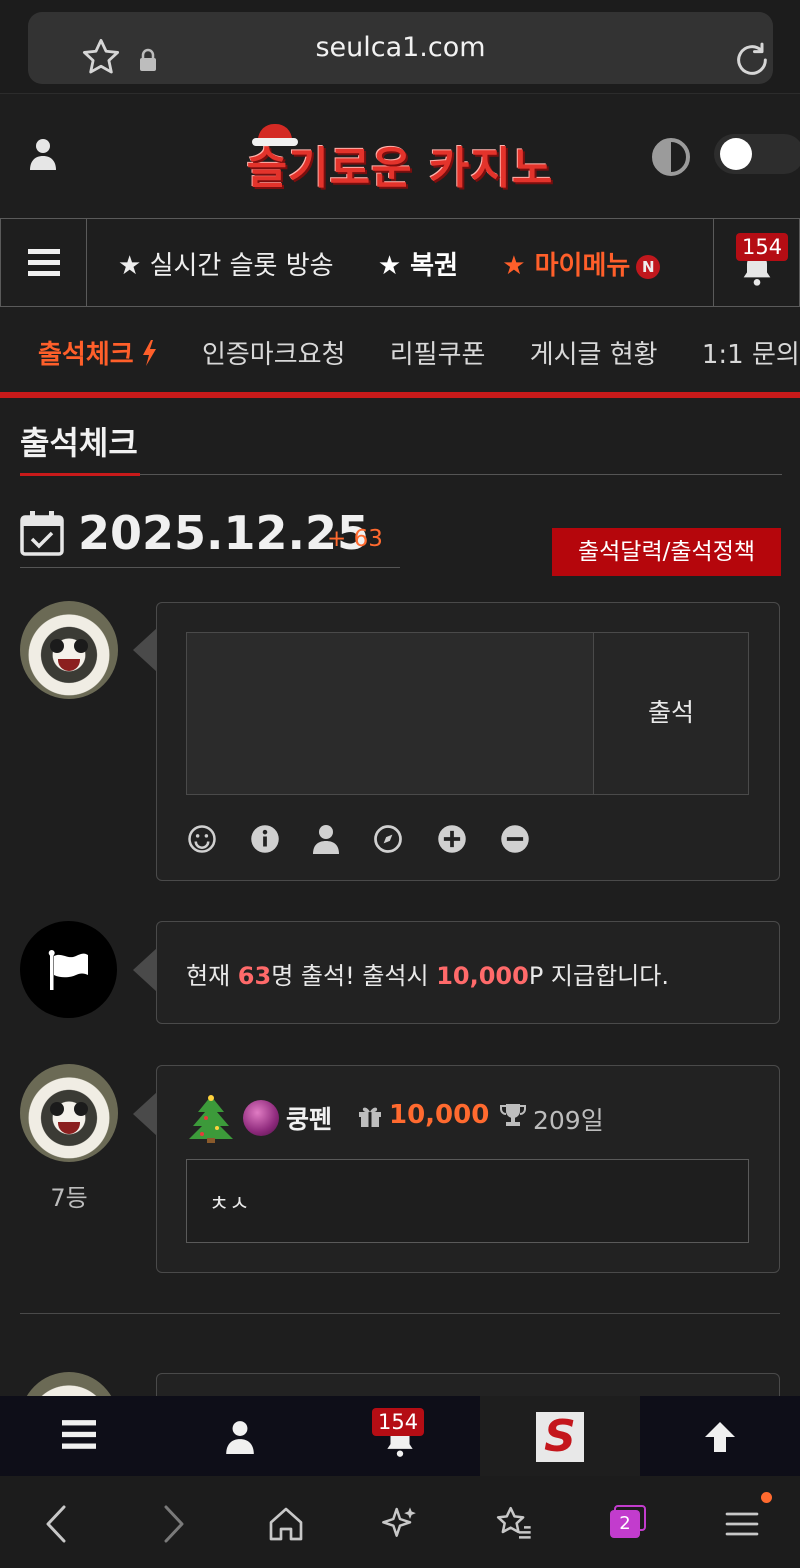  What do you see at coordinates (427, 976) in the screenshot?
I see `attendance-notice: 현재 63명 출석! 출석시 10,000P 지급합니다.` at bounding box center [427, 976].